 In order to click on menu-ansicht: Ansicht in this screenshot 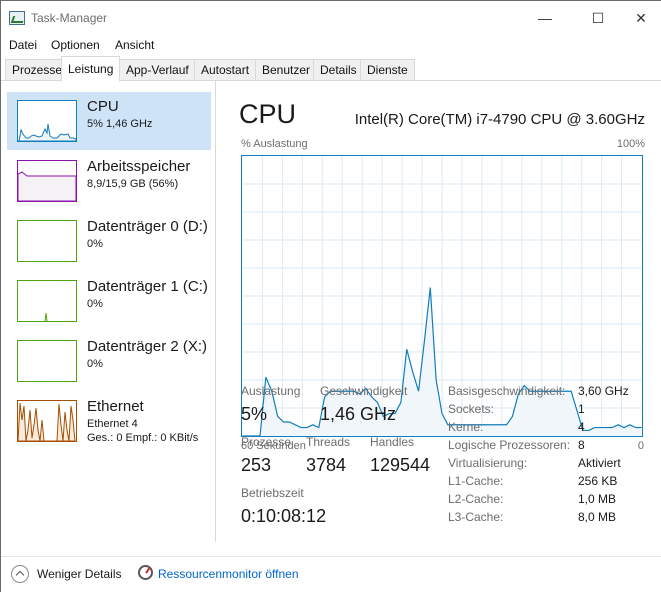, I will do `click(134, 45)`.